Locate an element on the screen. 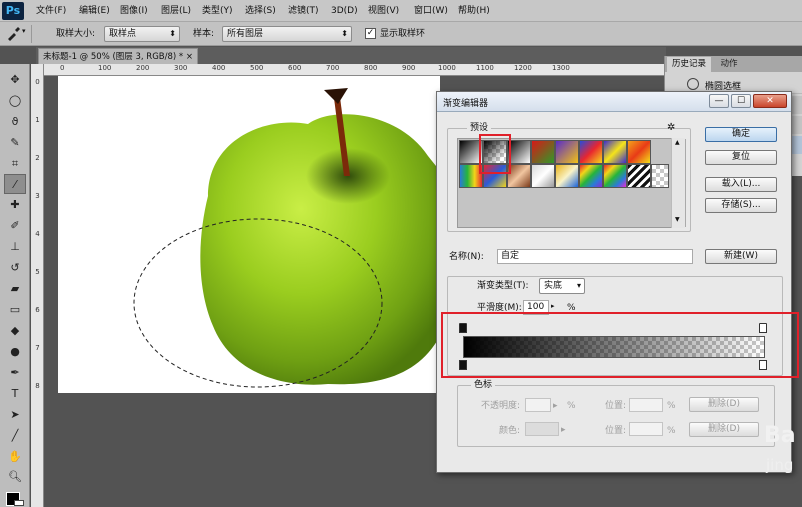 The width and height of the screenshot is (802, 507). options-divider is located at coordinates (31, 34).